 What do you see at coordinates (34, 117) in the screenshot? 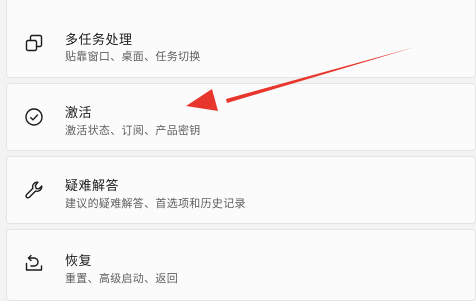
I see `check-circle-icon` at bounding box center [34, 117].